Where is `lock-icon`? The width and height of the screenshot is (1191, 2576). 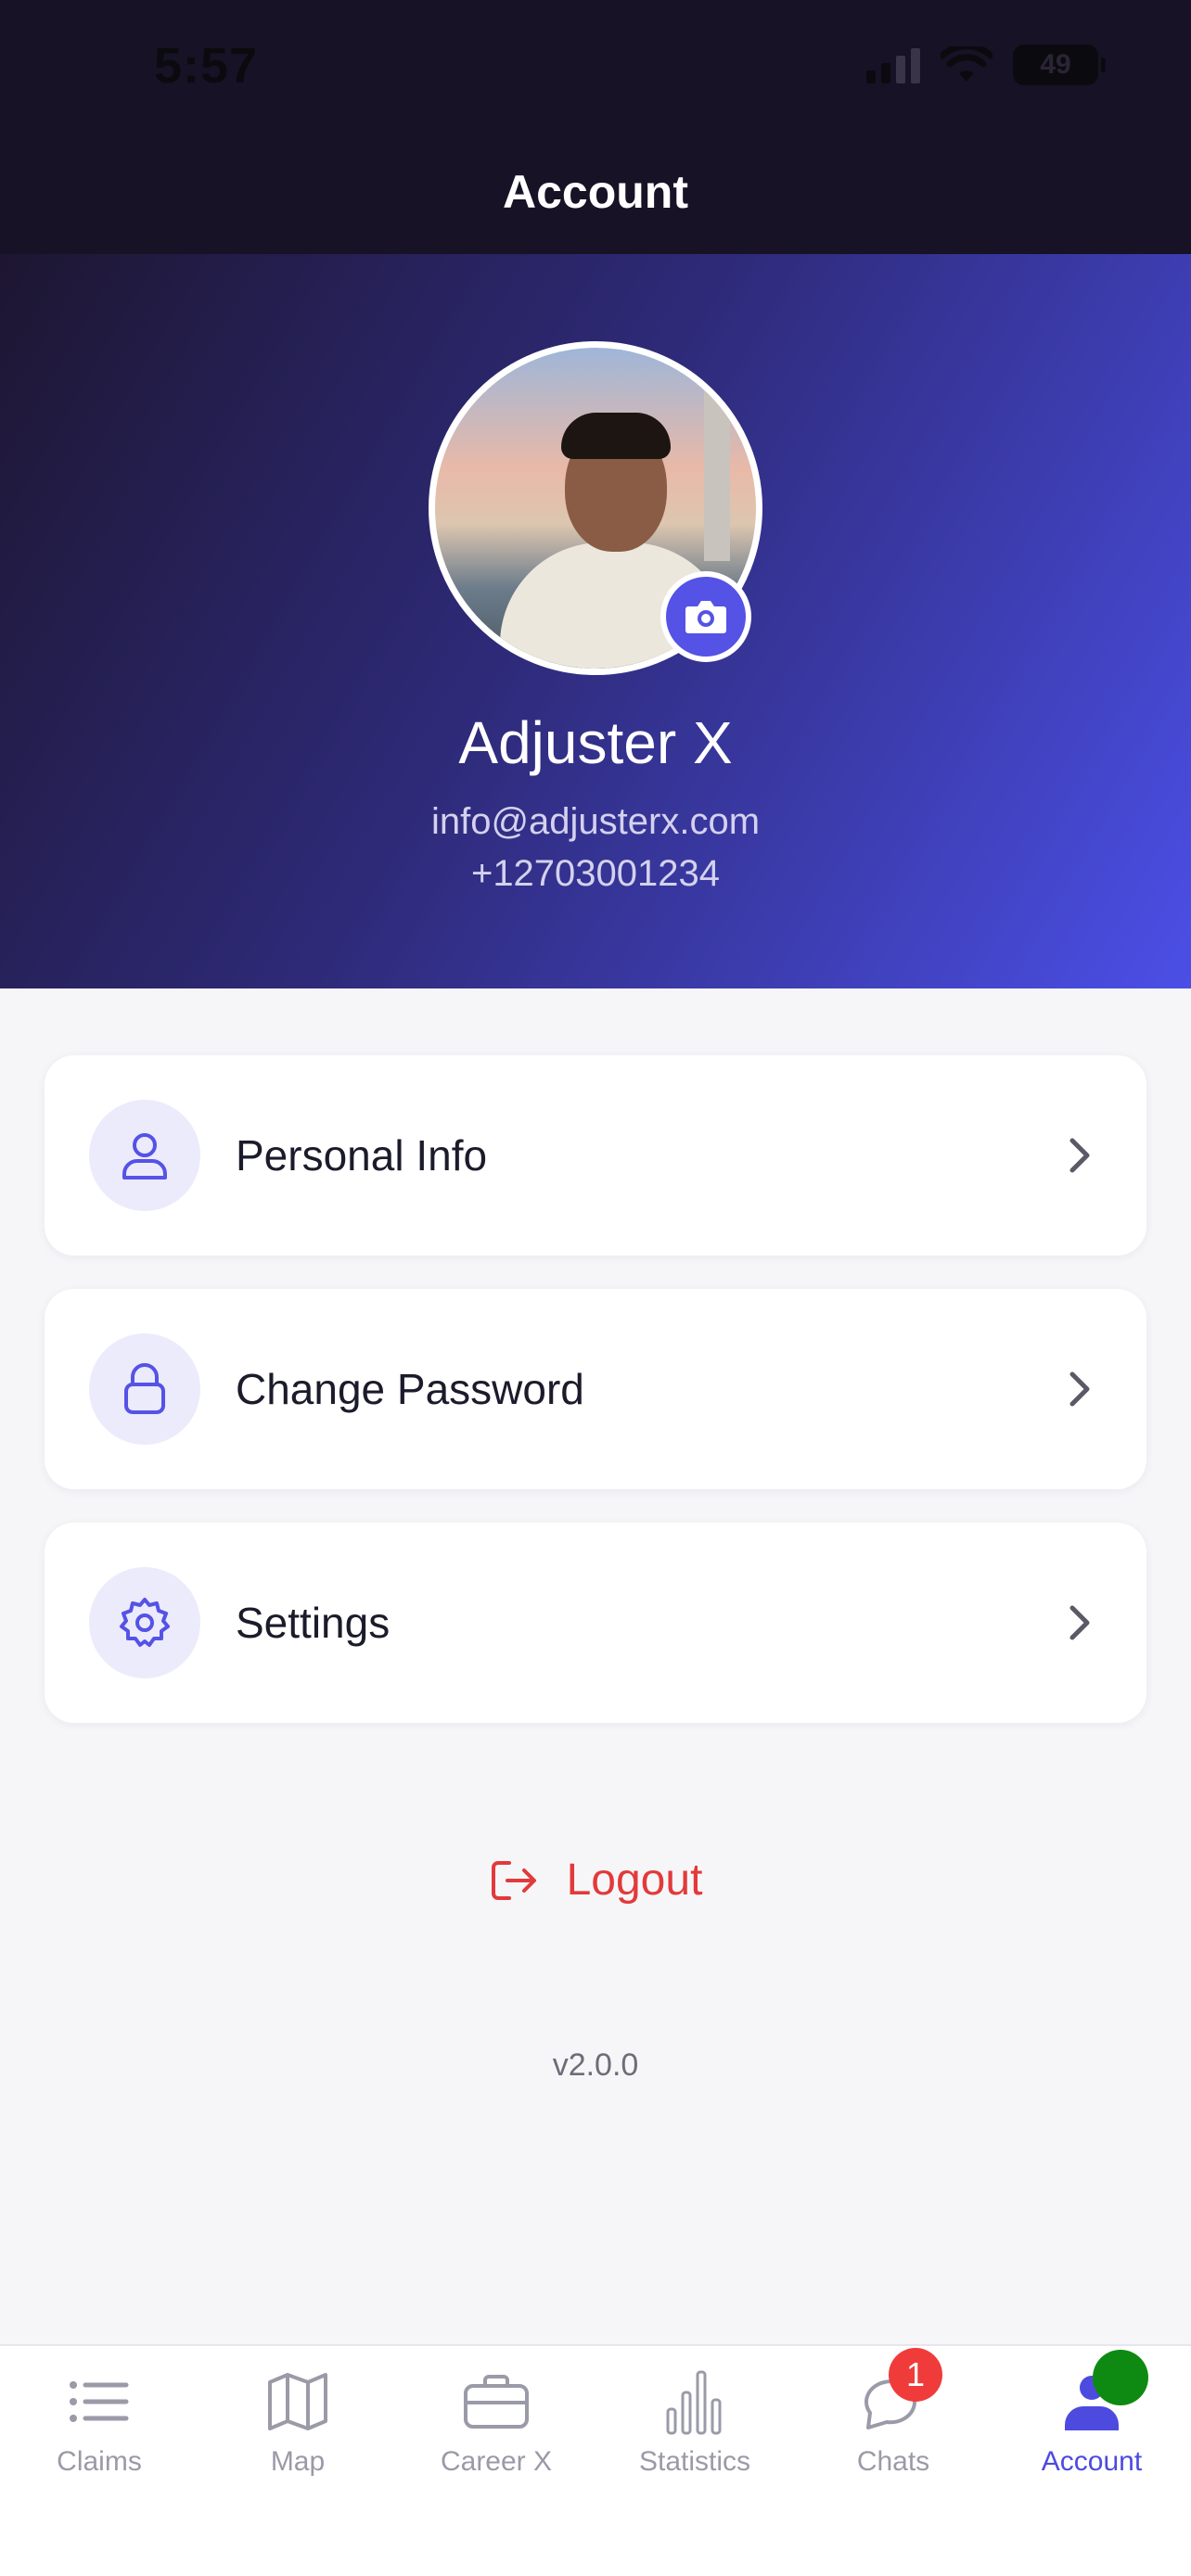 lock-icon is located at coordinates (145, 1388).